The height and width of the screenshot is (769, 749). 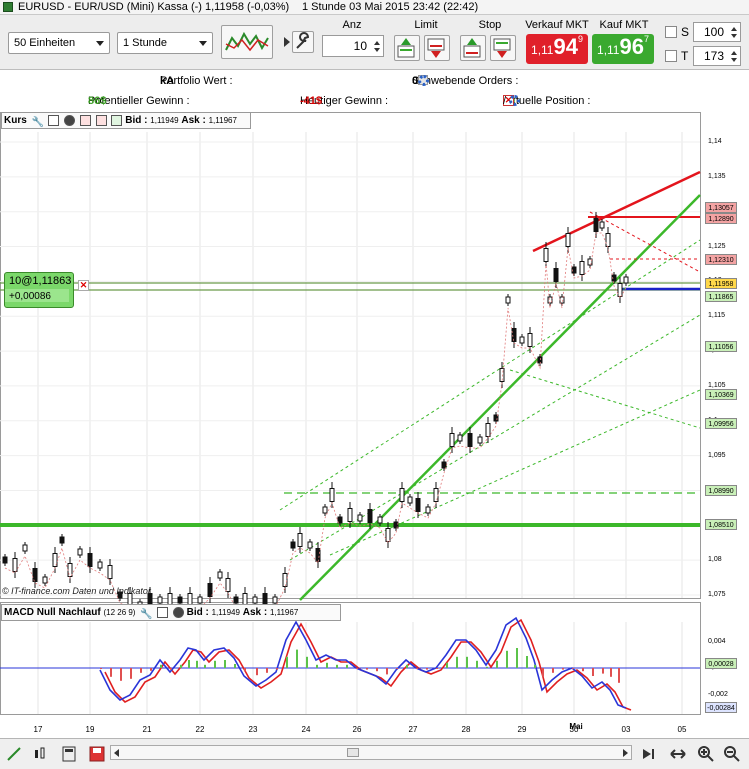 What do you see at coordinates (721, 491) in the screenshot?
I see `price-level-label: 1,08990` at bounding box center [721, 491].